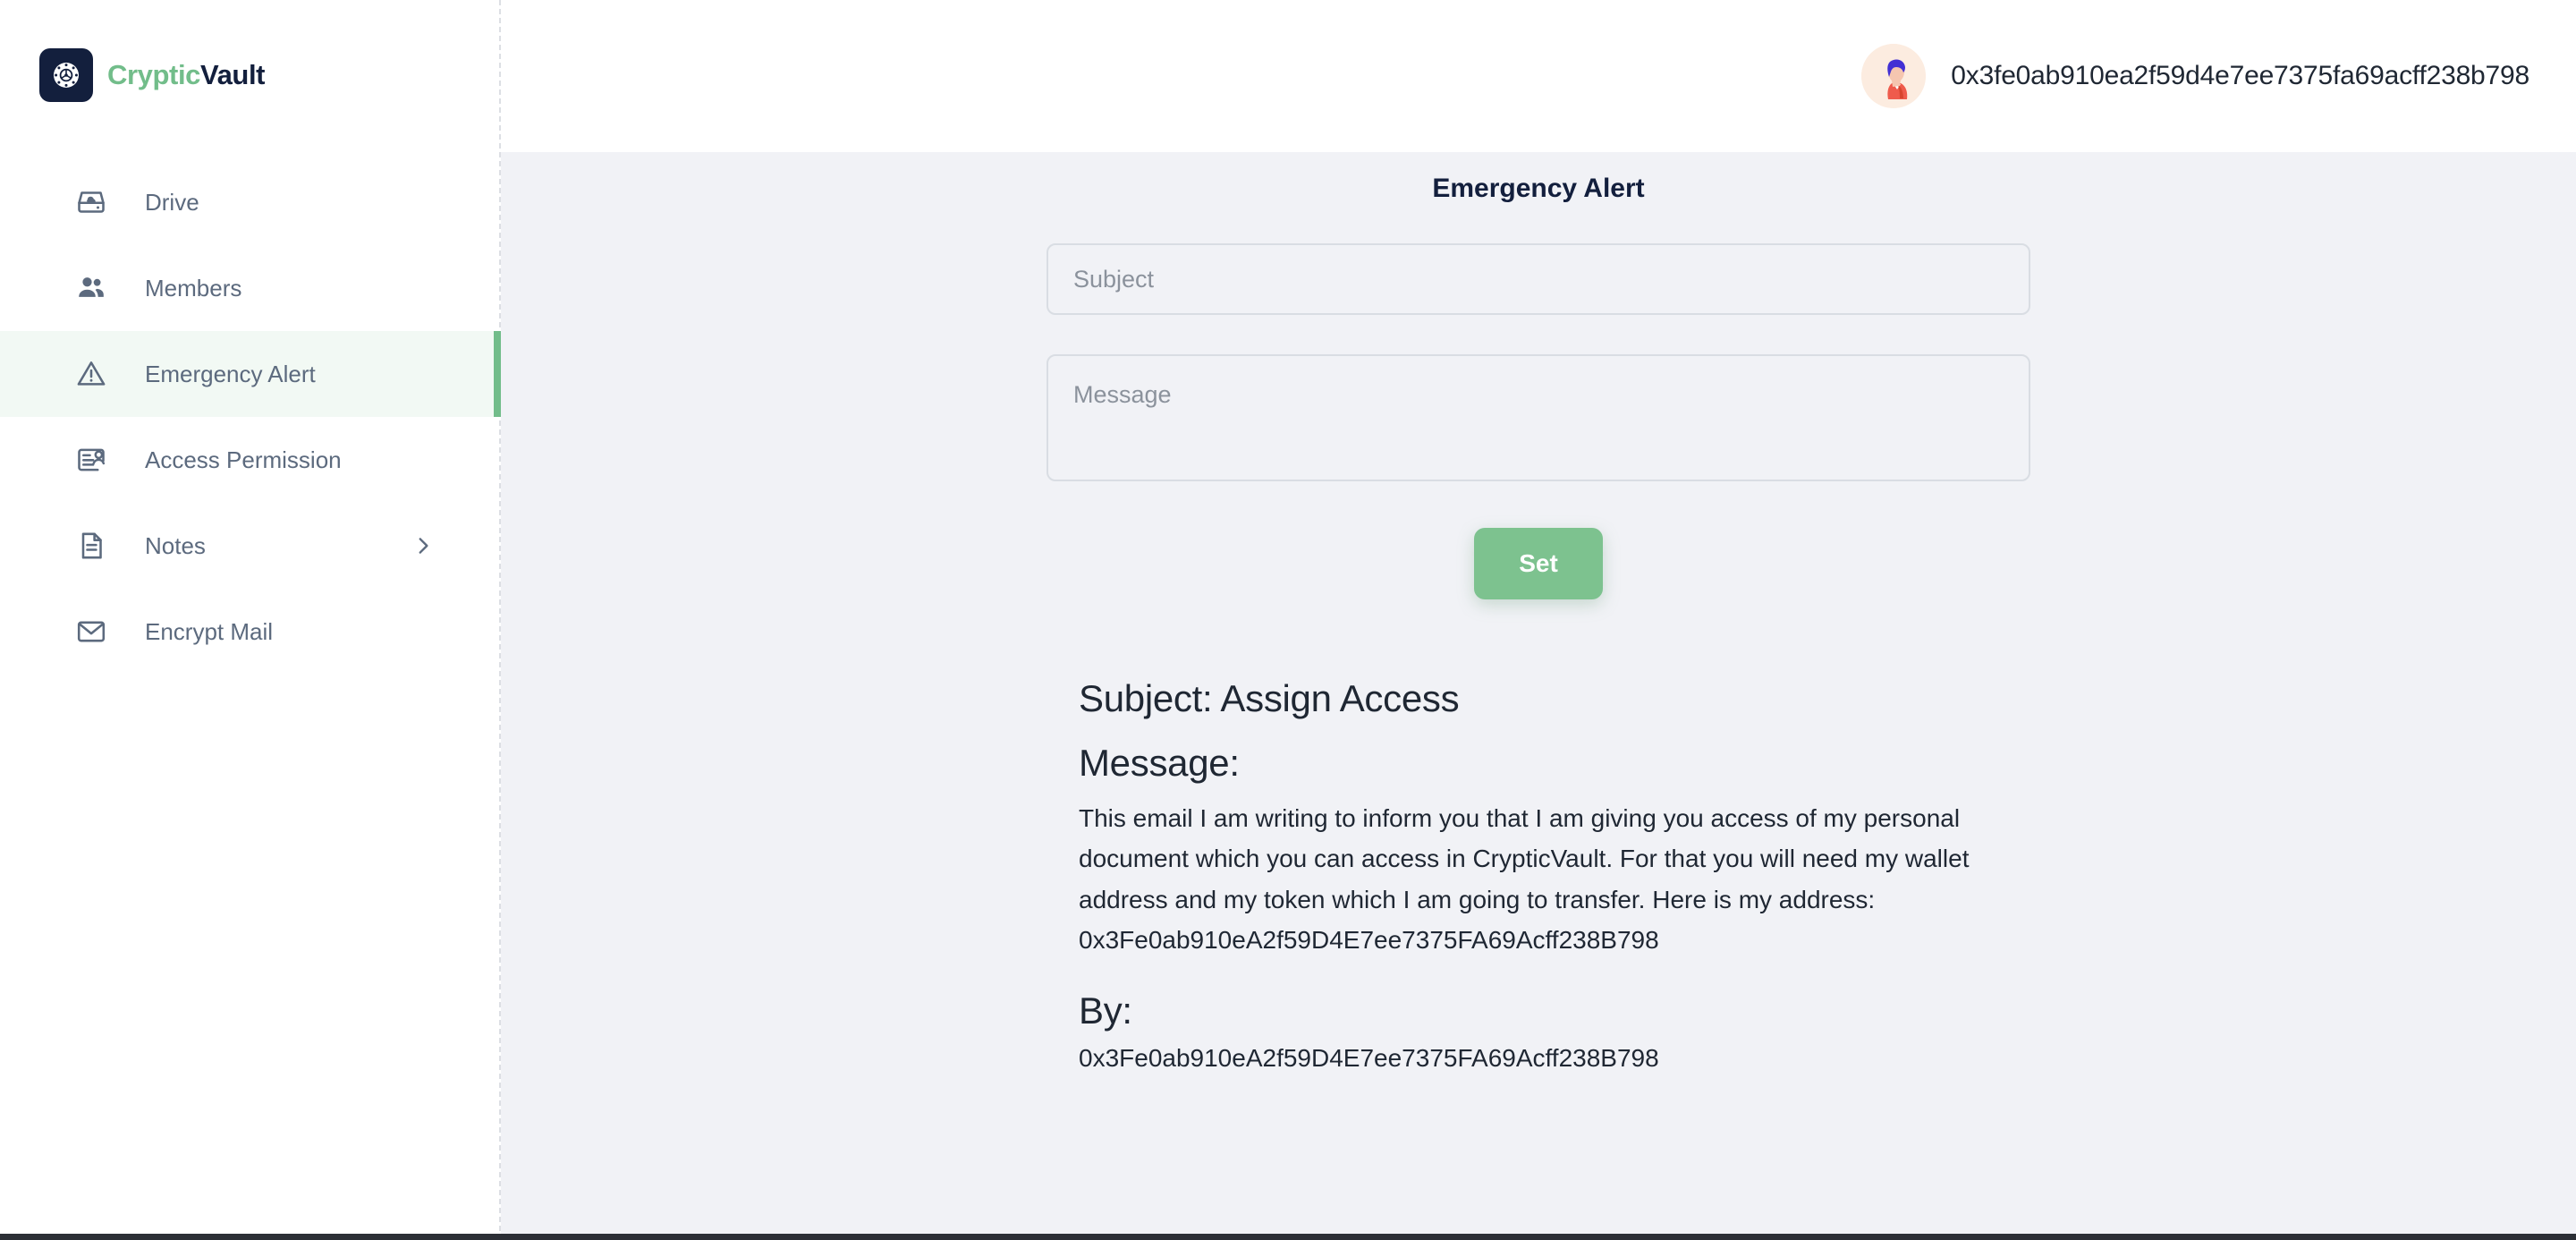 This screenshot has width=2576, height=1240. I want to click on sidebar-item-access-permission: Access Permission, so click(249, 460).